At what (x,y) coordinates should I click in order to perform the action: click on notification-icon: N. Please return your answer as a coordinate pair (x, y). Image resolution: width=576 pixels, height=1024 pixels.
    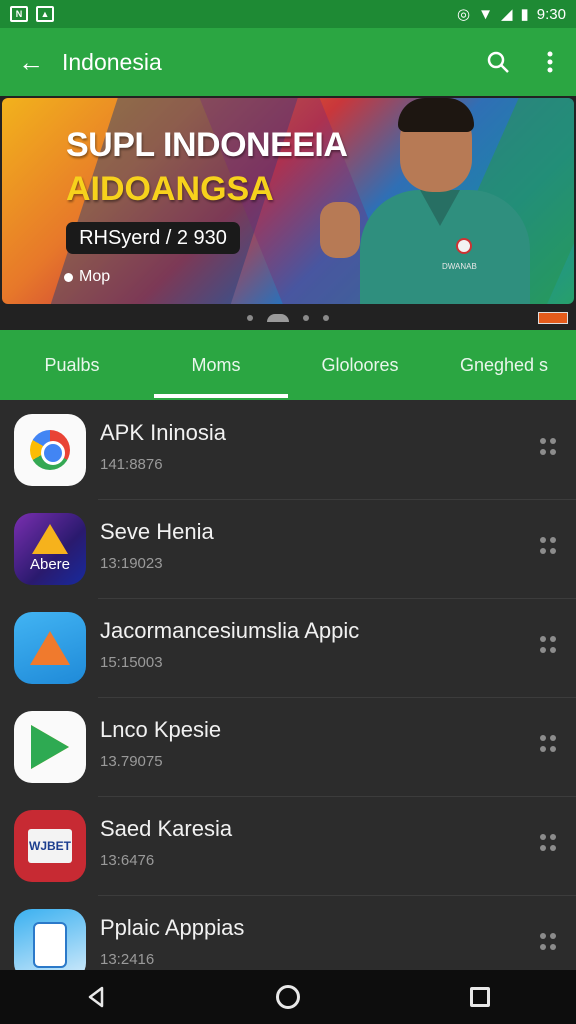
    Looking at the image, I should click on (19, 14).